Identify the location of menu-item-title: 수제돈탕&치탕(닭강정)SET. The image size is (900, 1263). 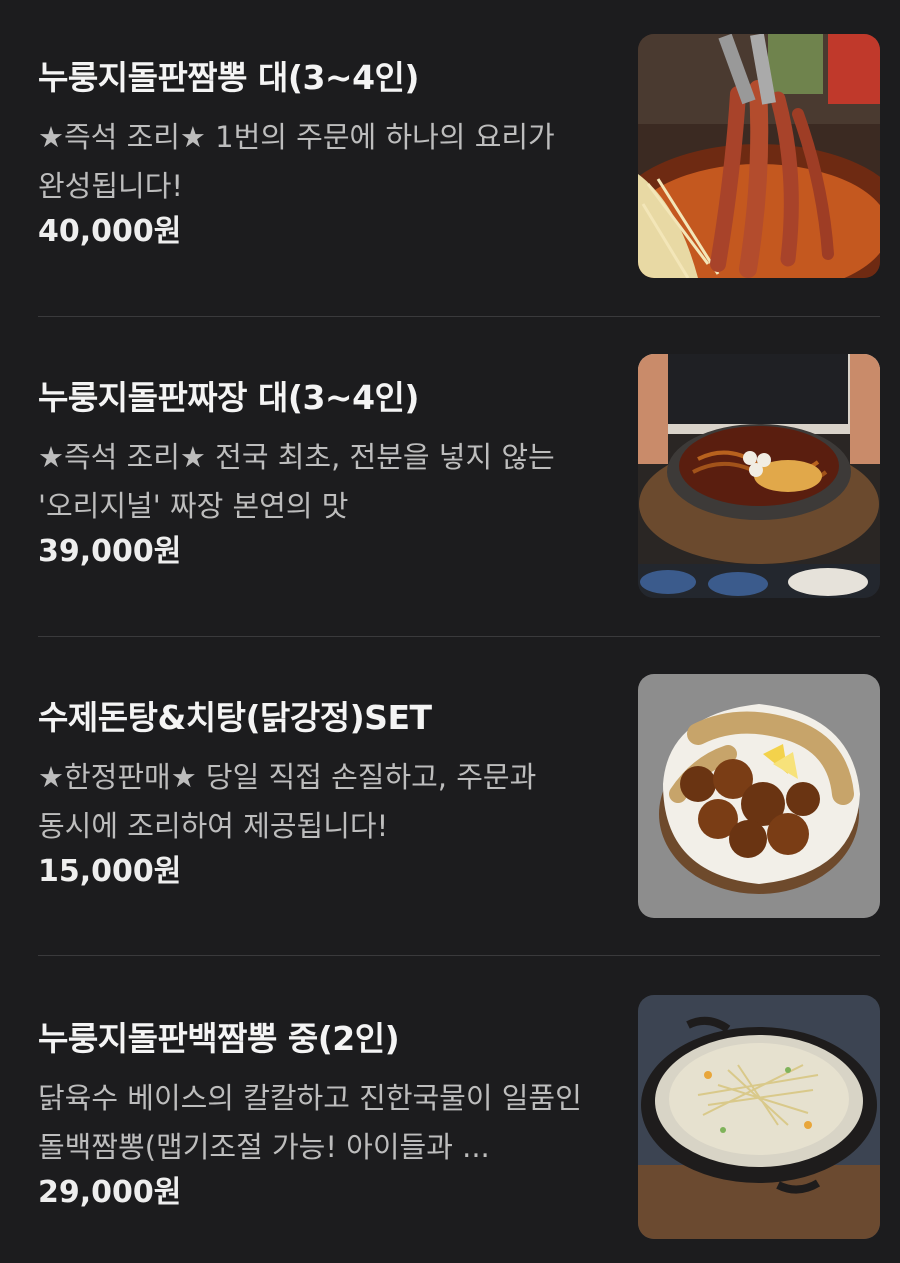
(235, 717).